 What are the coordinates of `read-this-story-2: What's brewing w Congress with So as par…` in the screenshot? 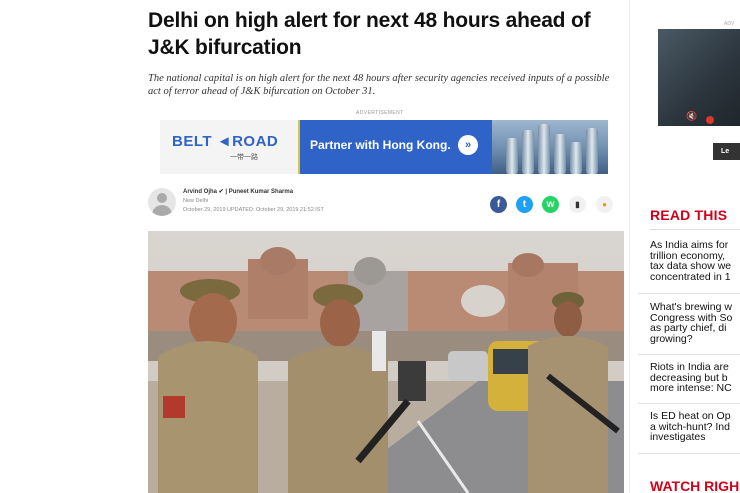 It's located at (695, 323).